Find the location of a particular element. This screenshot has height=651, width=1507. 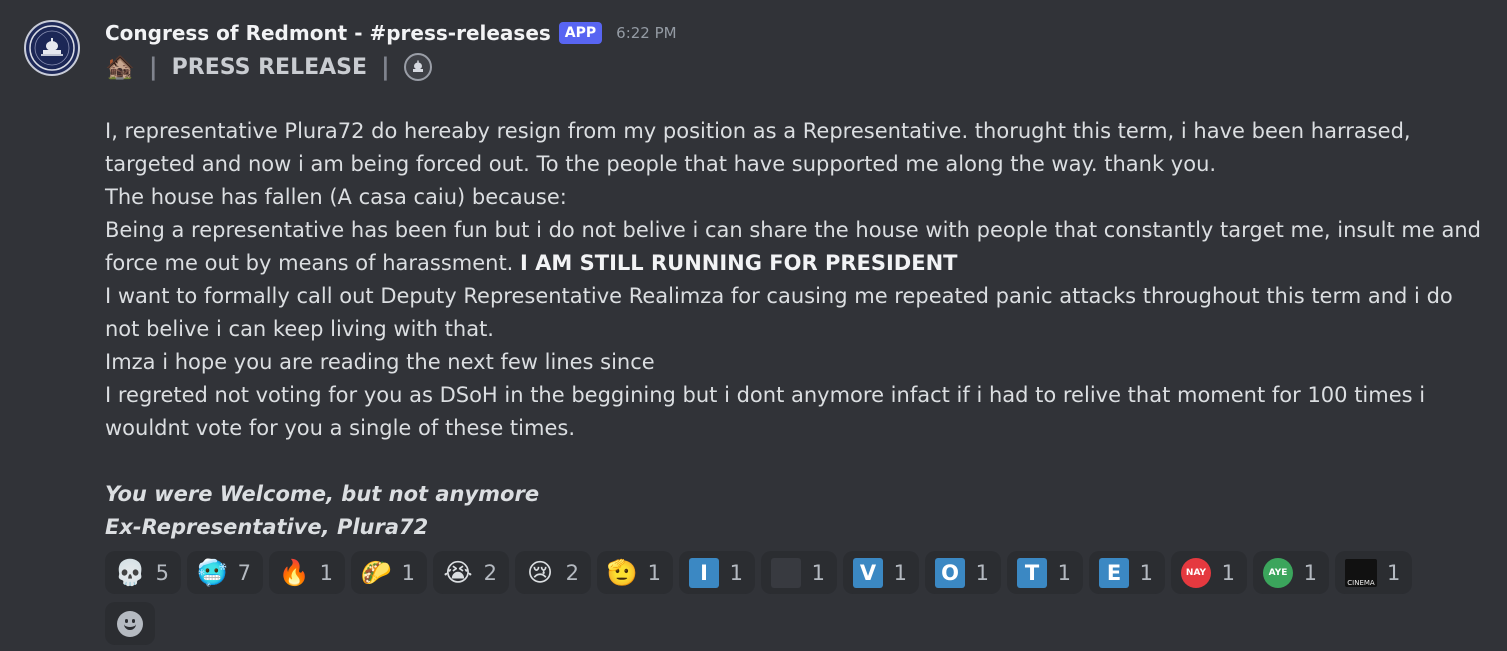

reaction-salute: 🫡 1 is located at coordinates (635, 572).